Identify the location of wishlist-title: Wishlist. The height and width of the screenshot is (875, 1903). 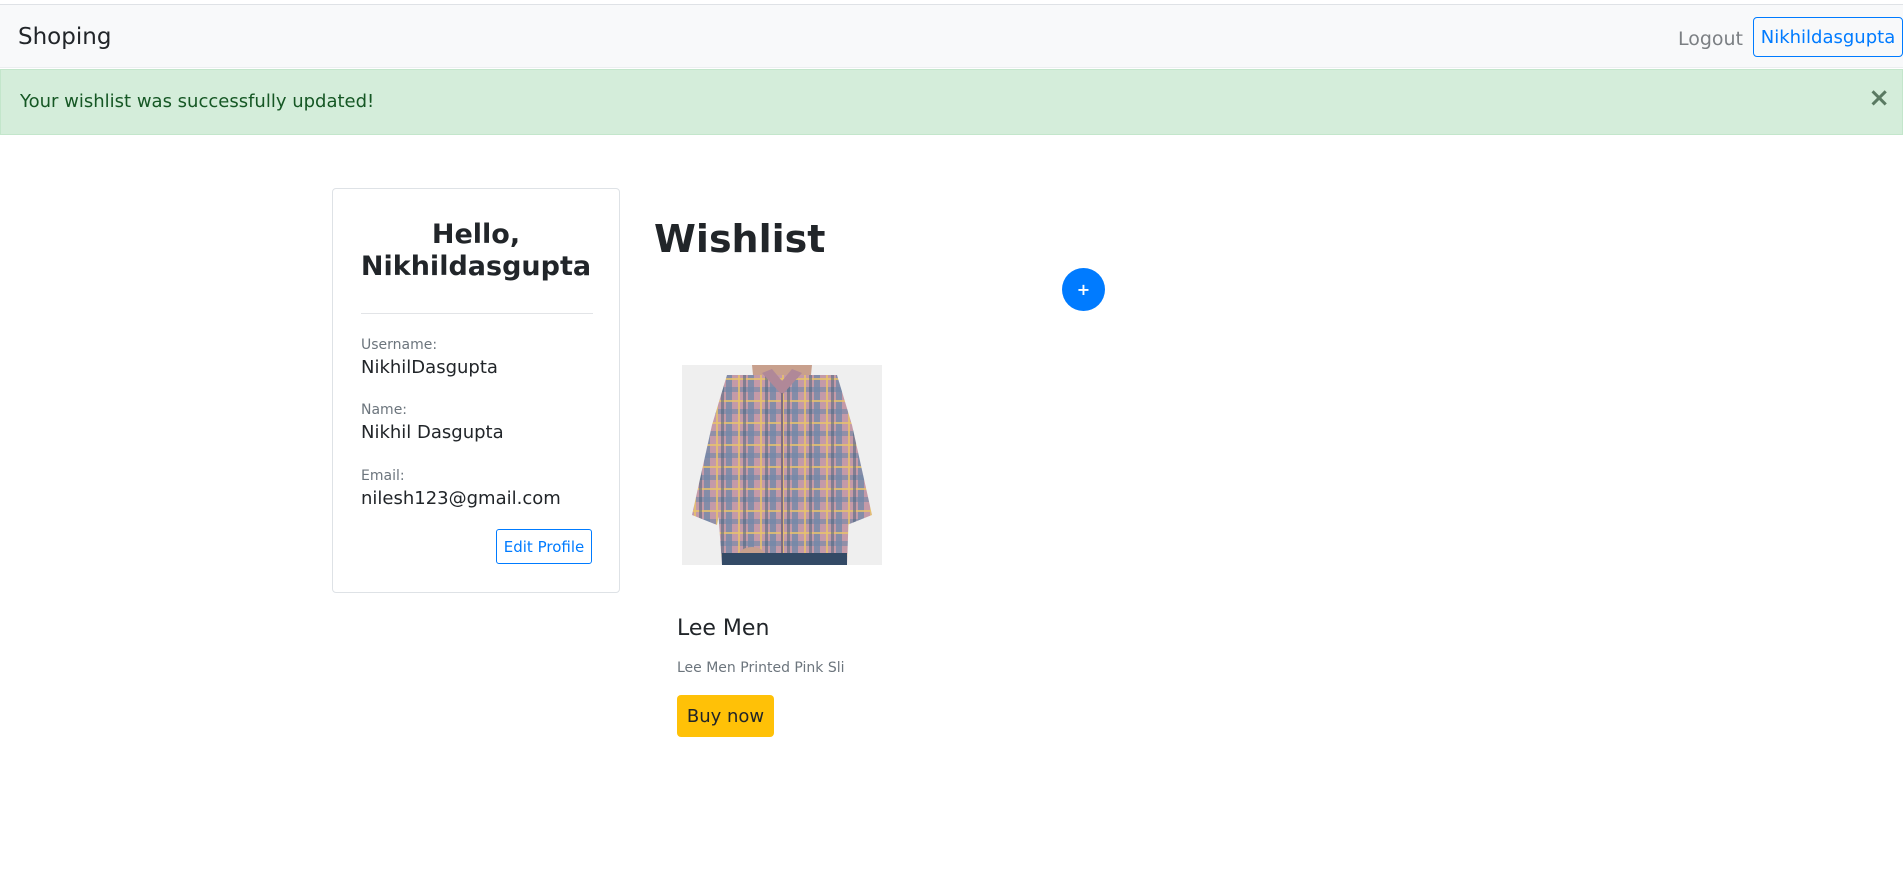
(740, 239).